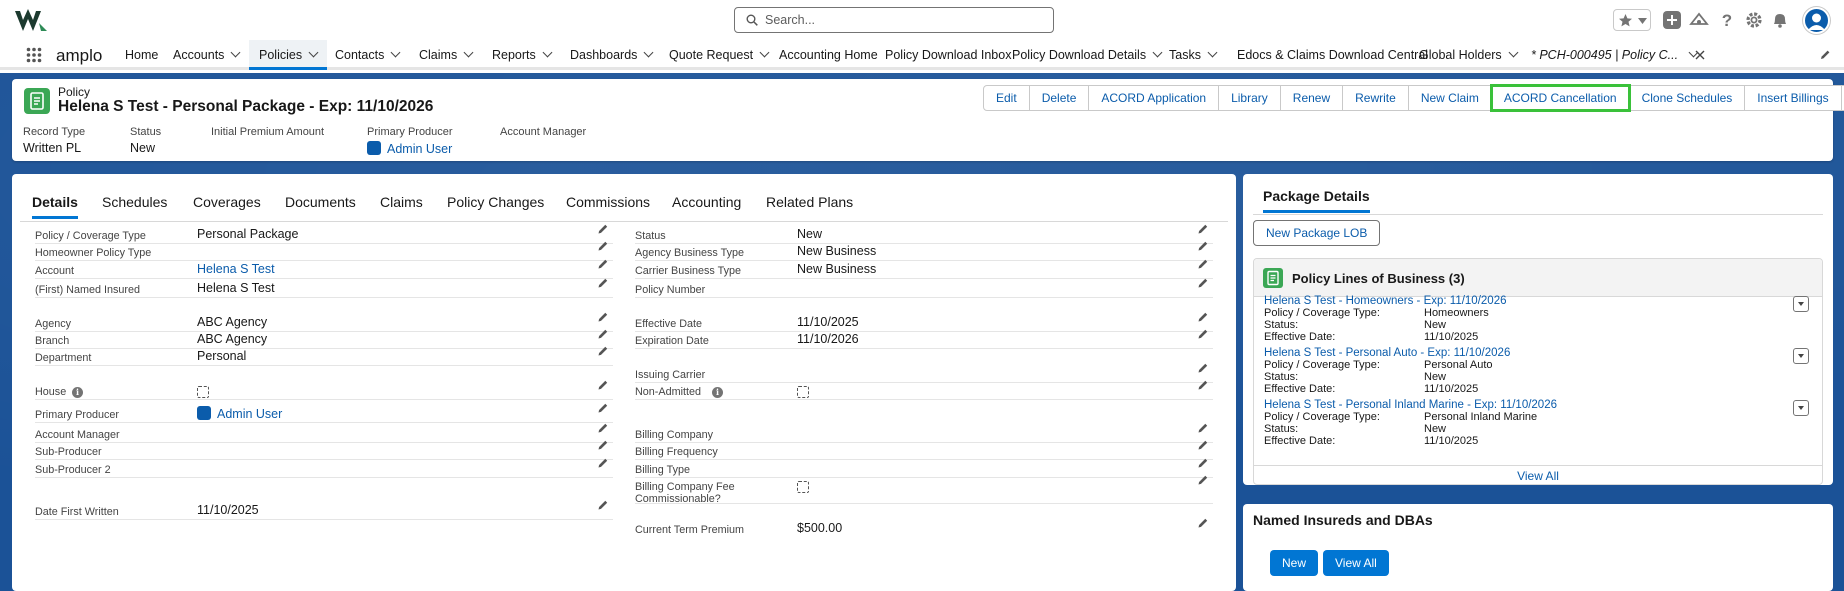 The image size is (1844, 591). I want to click on global-actions-plus-icon, so click(1672, 20).